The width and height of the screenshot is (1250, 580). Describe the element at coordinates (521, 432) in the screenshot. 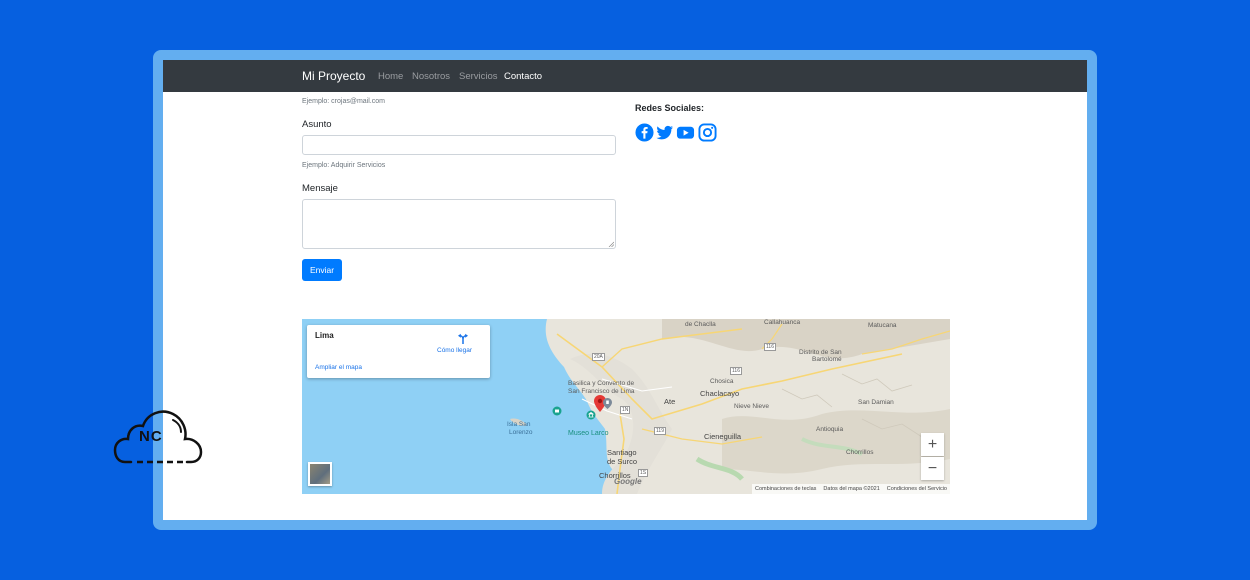

I see `map-label-isla-2: Lorenzo` at that location.